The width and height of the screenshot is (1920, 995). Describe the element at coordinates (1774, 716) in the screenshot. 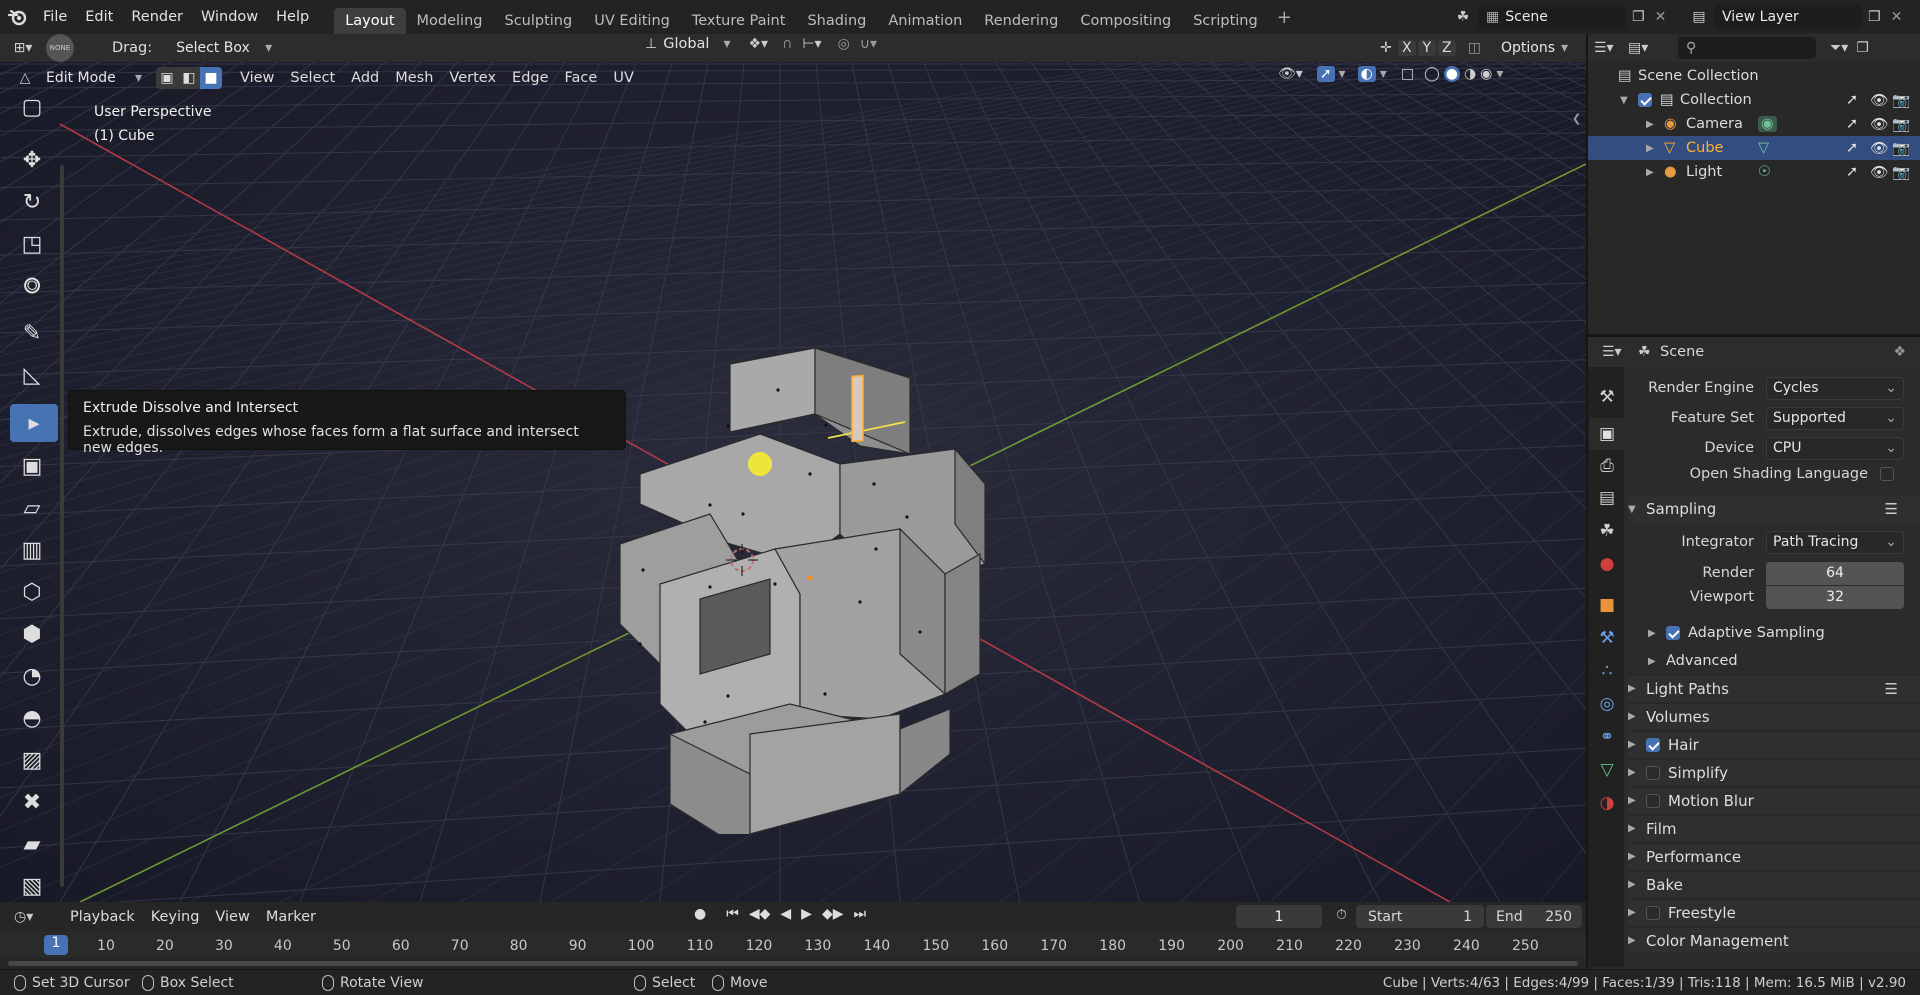

I see `panel-volumes: ▶ Volumes` at that location.